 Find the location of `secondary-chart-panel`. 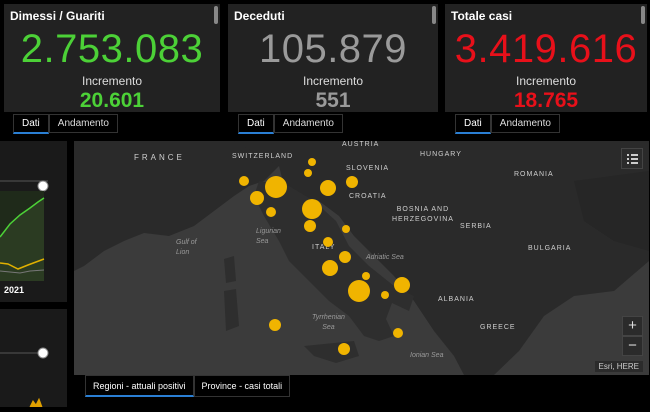

secondary-chart-panel is located at coordinates (33, 358).